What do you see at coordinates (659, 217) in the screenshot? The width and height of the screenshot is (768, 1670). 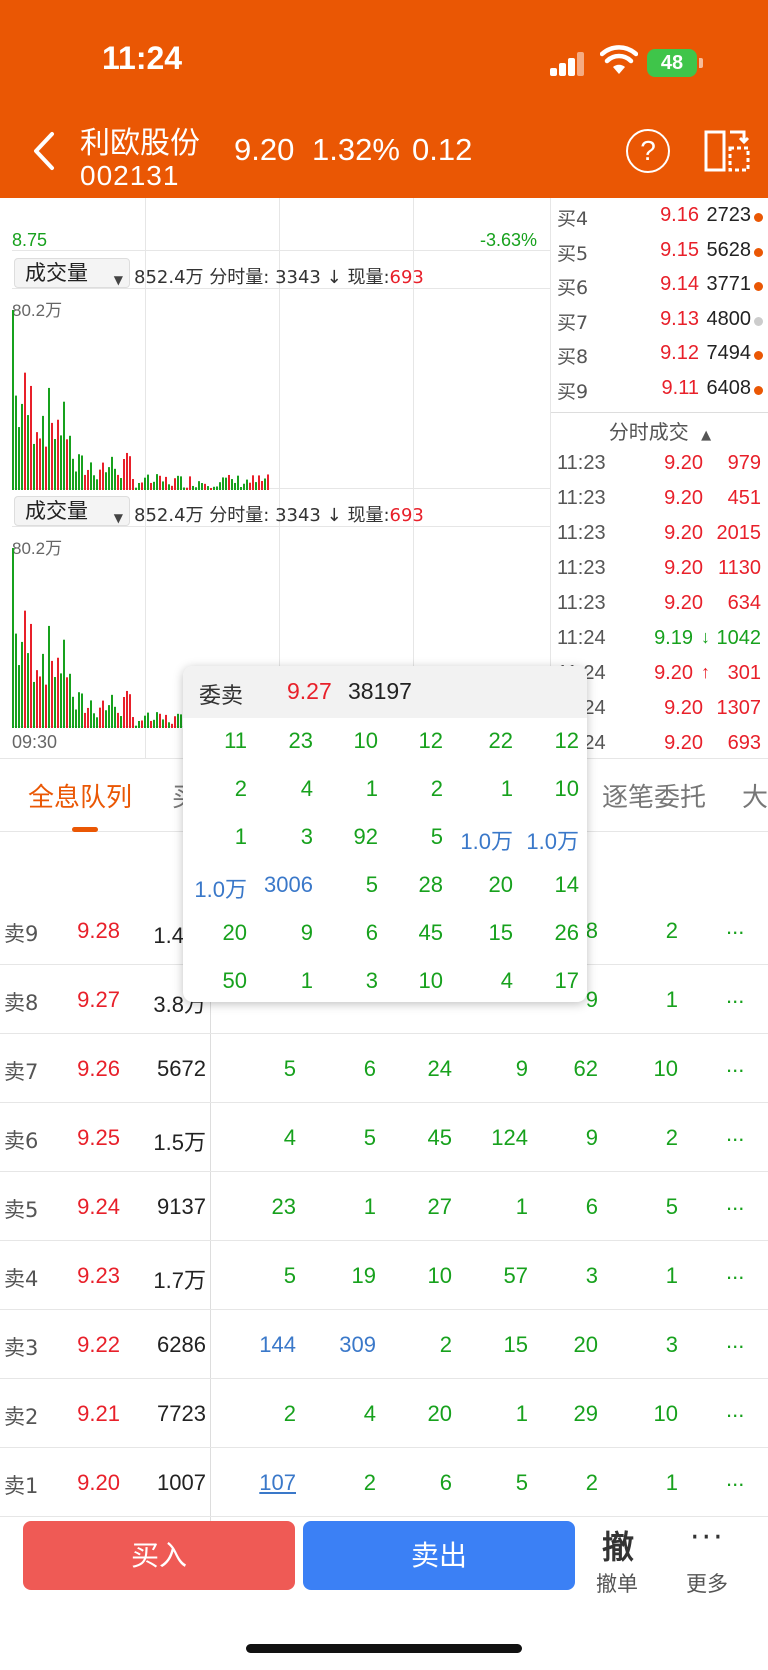 I see `bid-level-row: 买4 9.16 2723` at bounding box center [659, 217].